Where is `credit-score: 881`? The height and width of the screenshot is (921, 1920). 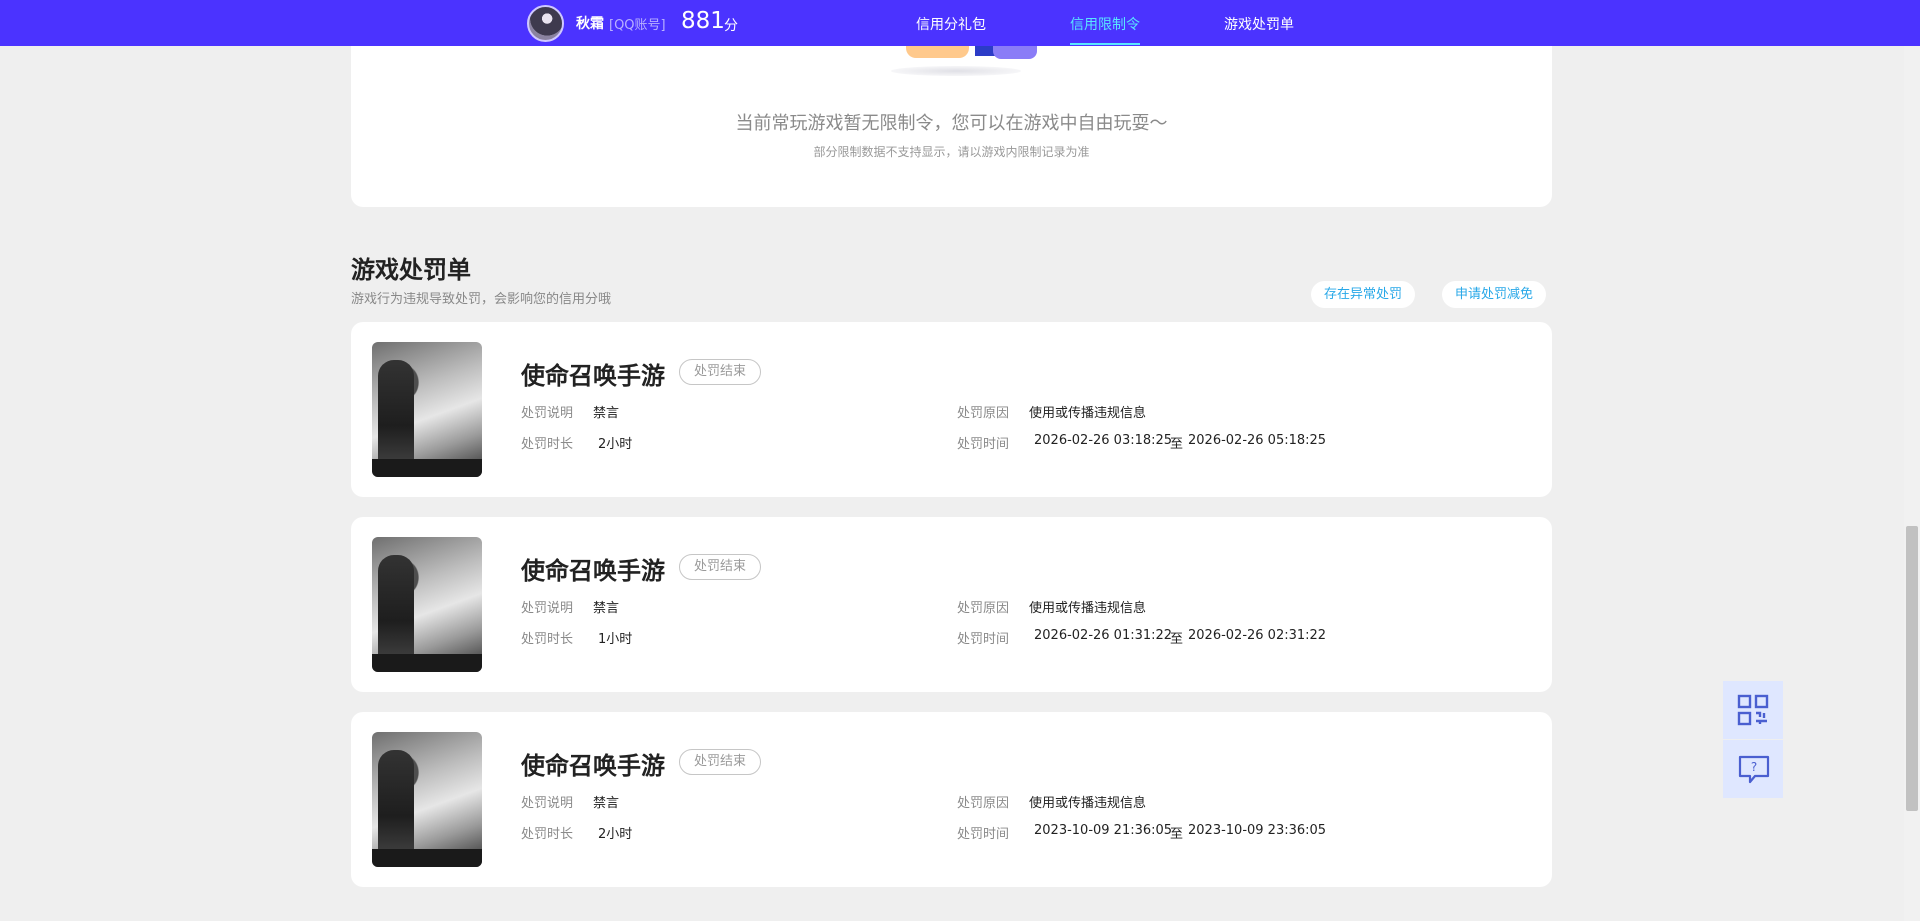
credit-score: 881 is located at coordinates (703, 21).